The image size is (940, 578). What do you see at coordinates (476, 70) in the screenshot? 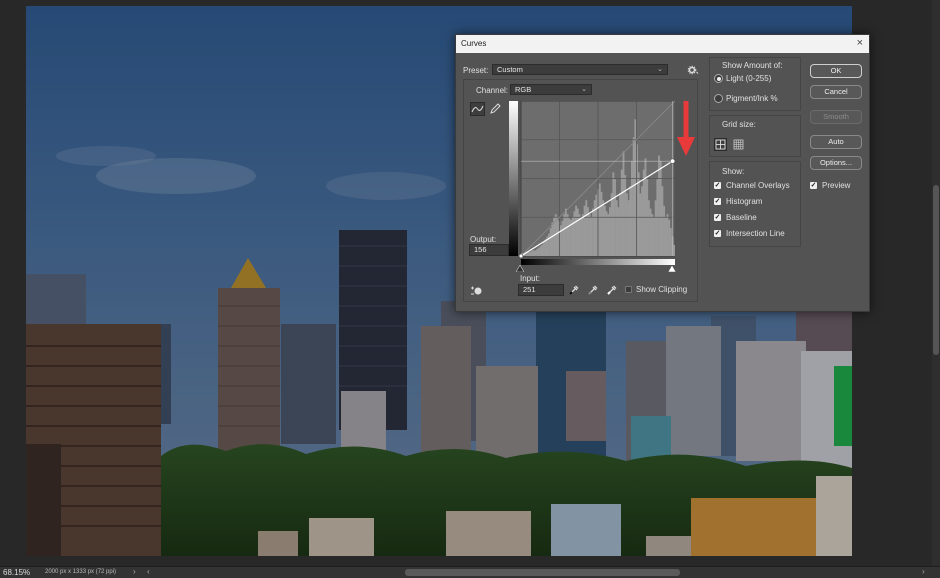
I see `preset-label: Preset:` at bounding box center [476, 70].